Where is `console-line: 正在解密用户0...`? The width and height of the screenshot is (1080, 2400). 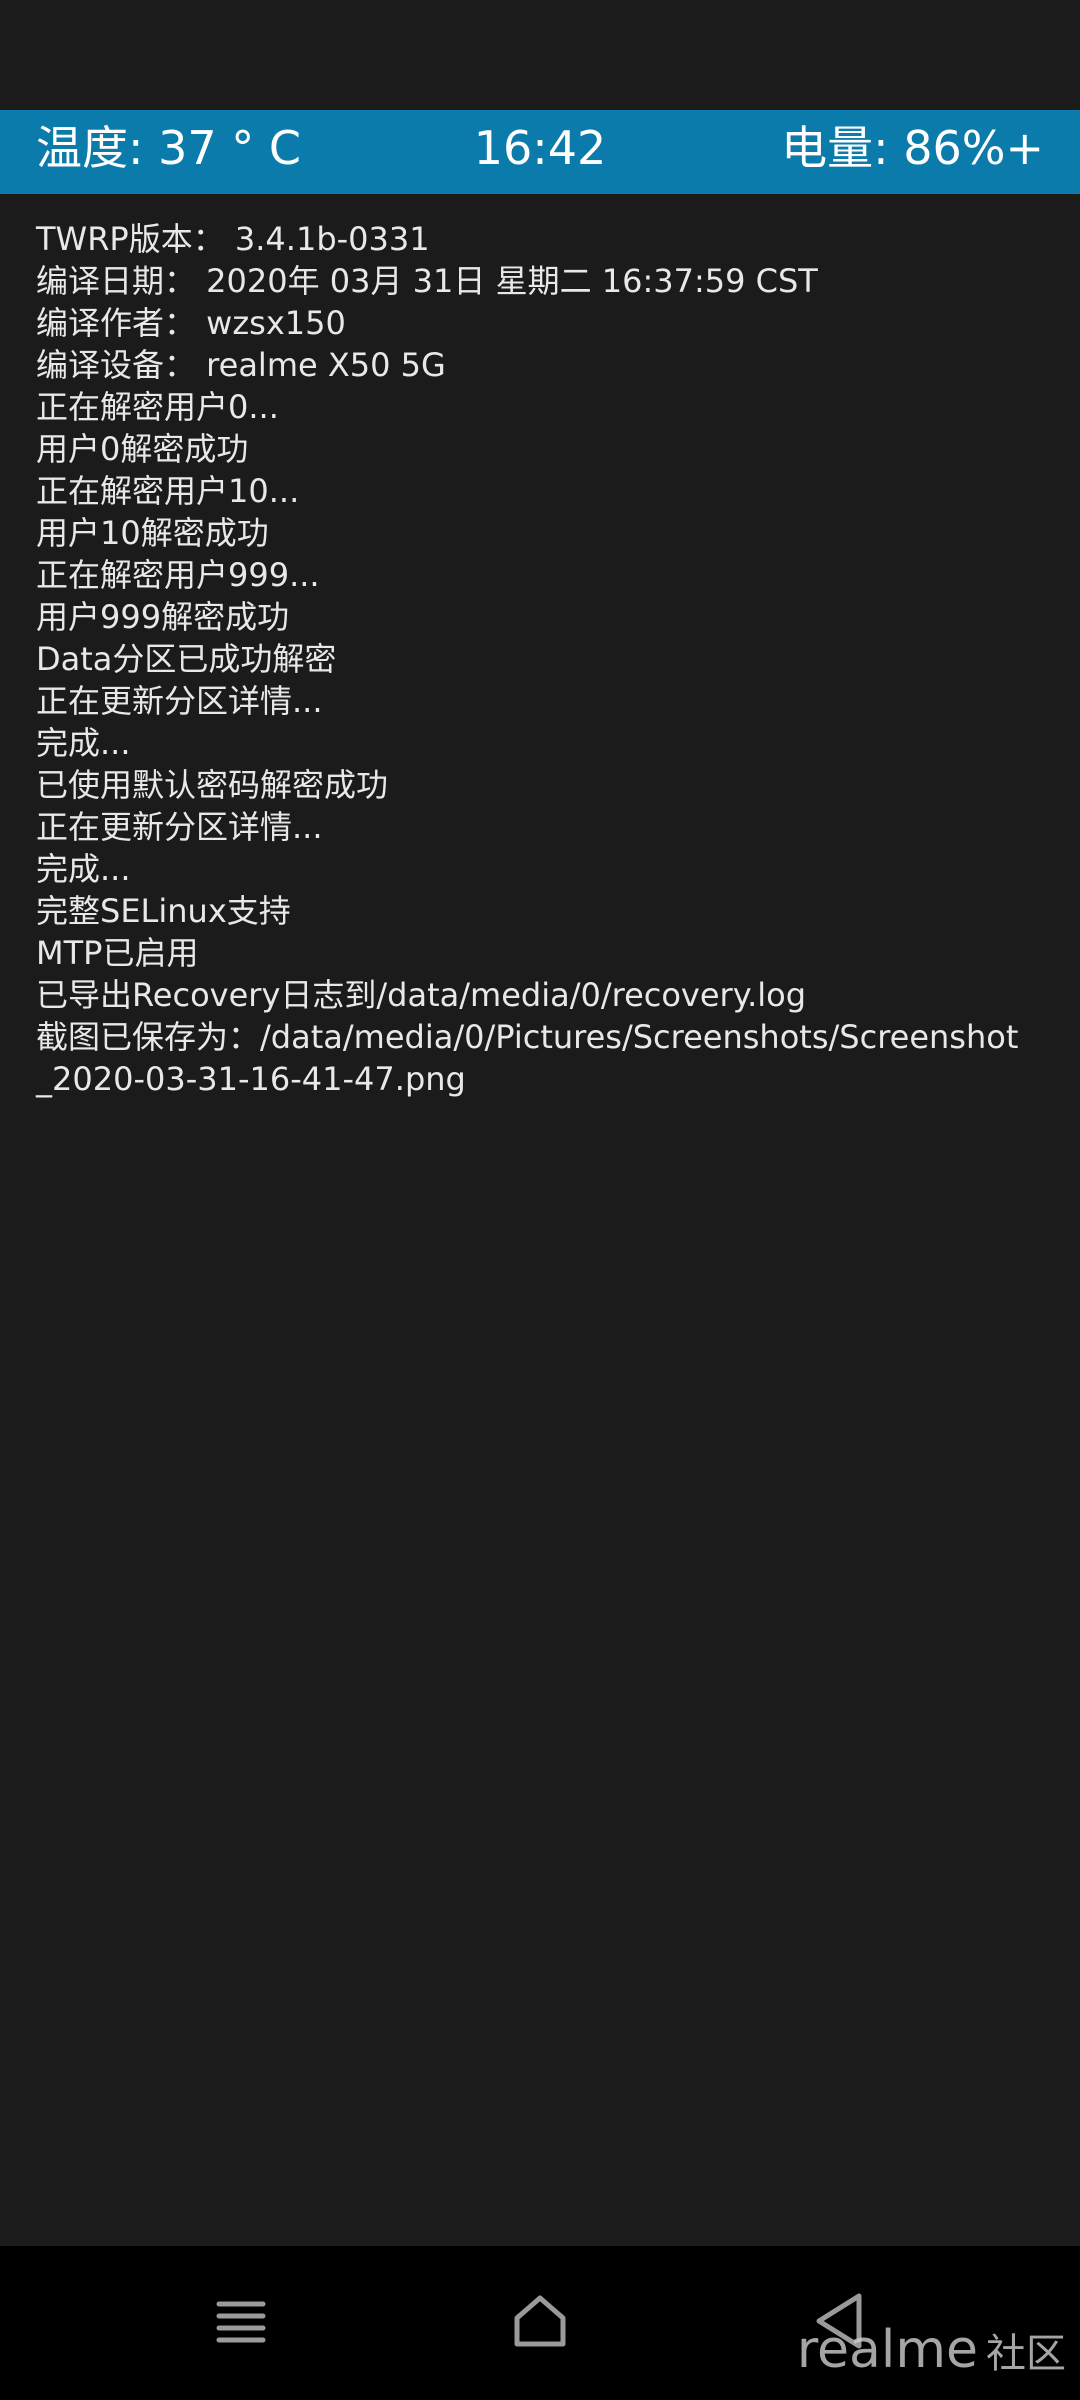
console-line: 正在解密用户0... is located at coordinates (157, 407).